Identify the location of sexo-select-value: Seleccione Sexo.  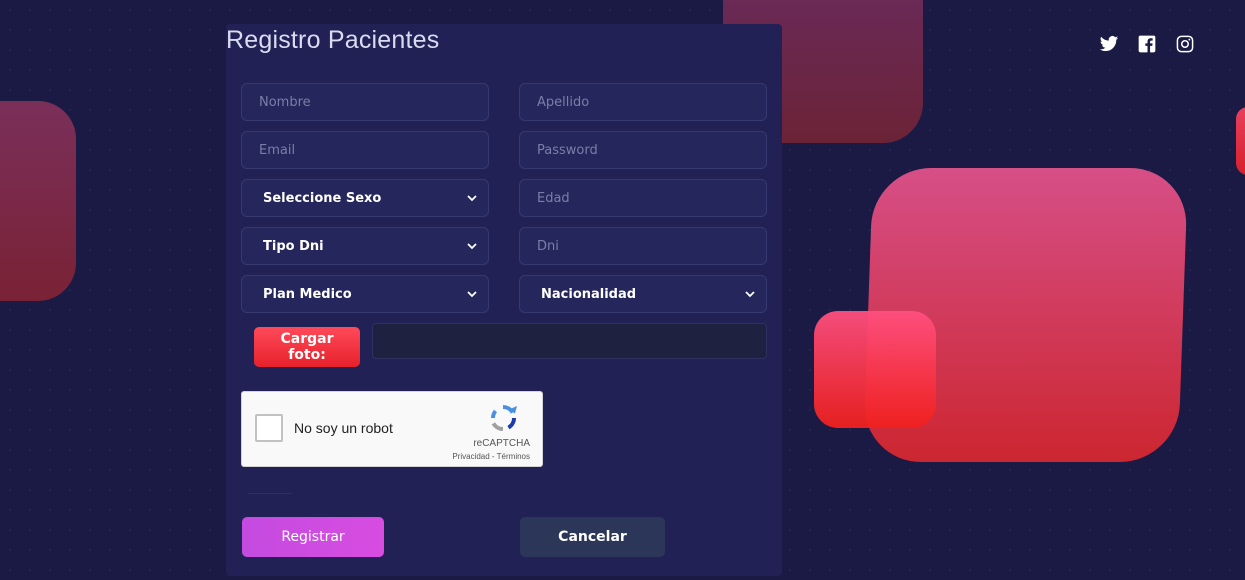
(322, 198).